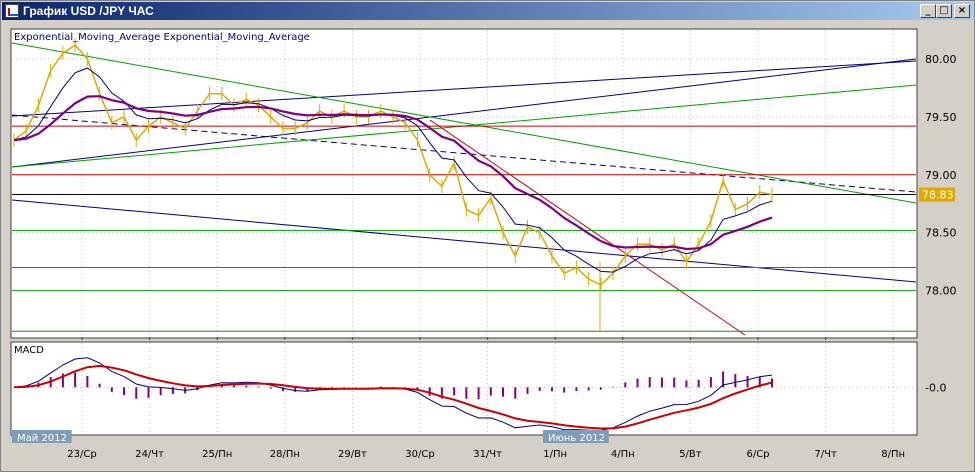 The width and height of the screenshot is (975, 472). Describe the element at coordinates (352, 454) in the screenshot. I see `x-tick-label: 29/Вт` at that location.